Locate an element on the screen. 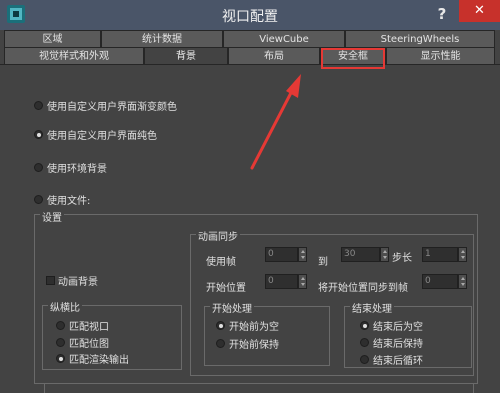 Image resolution: width=500 pixels, height=393 pixels. to-input: 30 is located at coordinates (360, 254).